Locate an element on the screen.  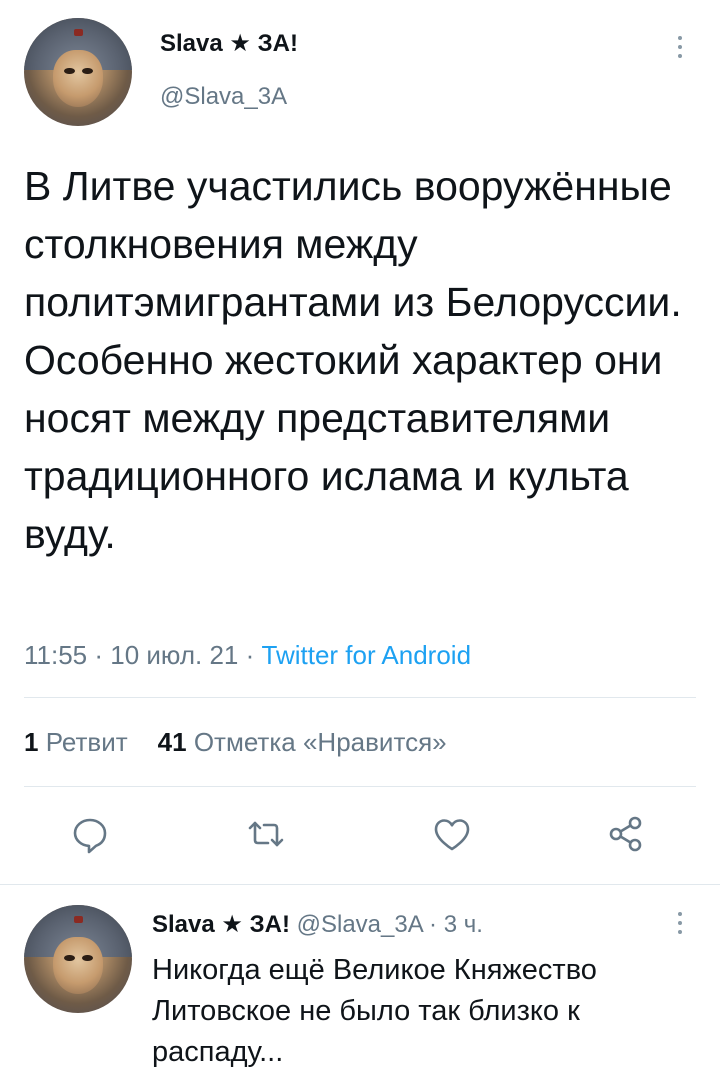
likes-label: Отметка «Нравится» is located at coordinates (320, 742).